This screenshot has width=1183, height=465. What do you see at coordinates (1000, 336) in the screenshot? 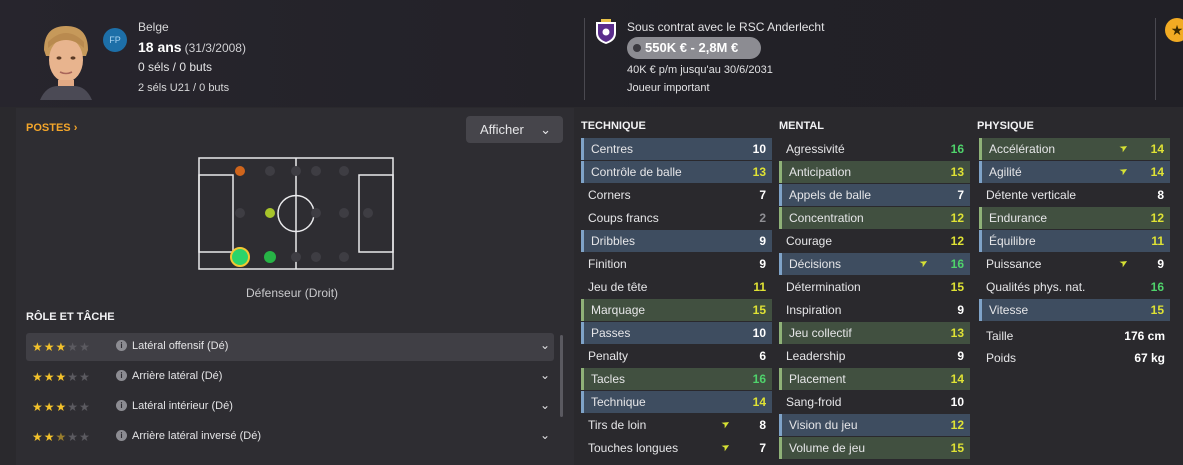
I see `height-label: Taille` at bounding box center [1000, 336].